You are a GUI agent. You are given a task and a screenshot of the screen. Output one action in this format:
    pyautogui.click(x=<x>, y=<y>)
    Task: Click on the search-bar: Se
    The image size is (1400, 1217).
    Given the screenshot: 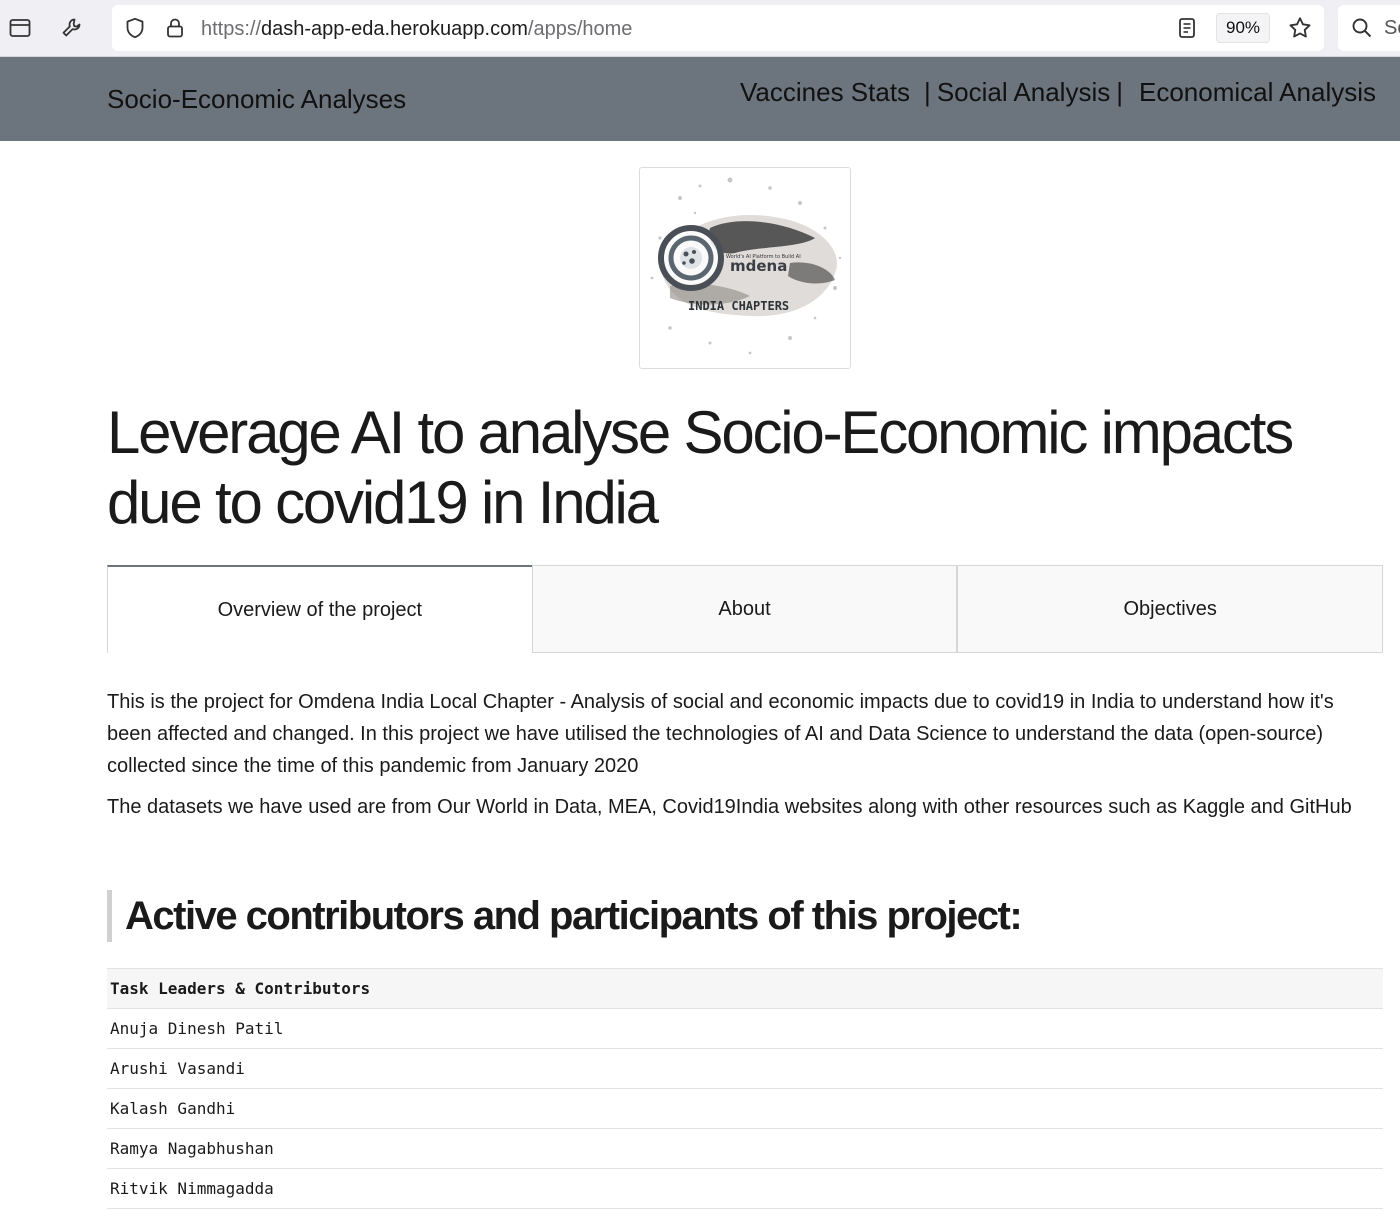 What is the action you would take?
    pyautogui.click(x=1369, y=28)
    